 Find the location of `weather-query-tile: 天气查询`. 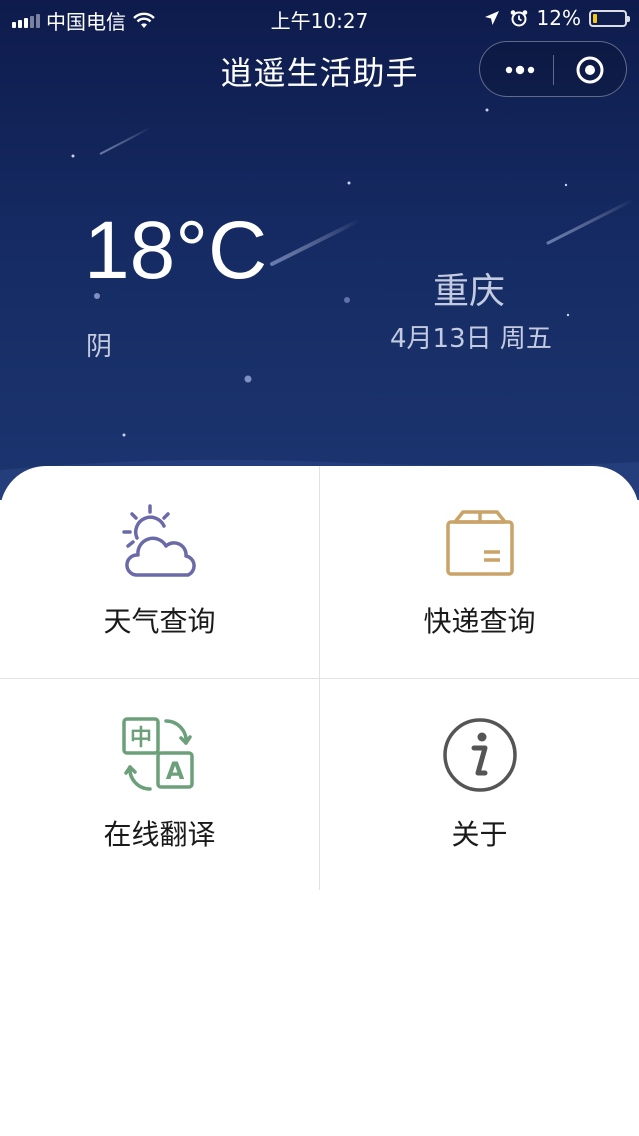

weather-query-tile: 天气查询 is located at coordinates (159, 571).